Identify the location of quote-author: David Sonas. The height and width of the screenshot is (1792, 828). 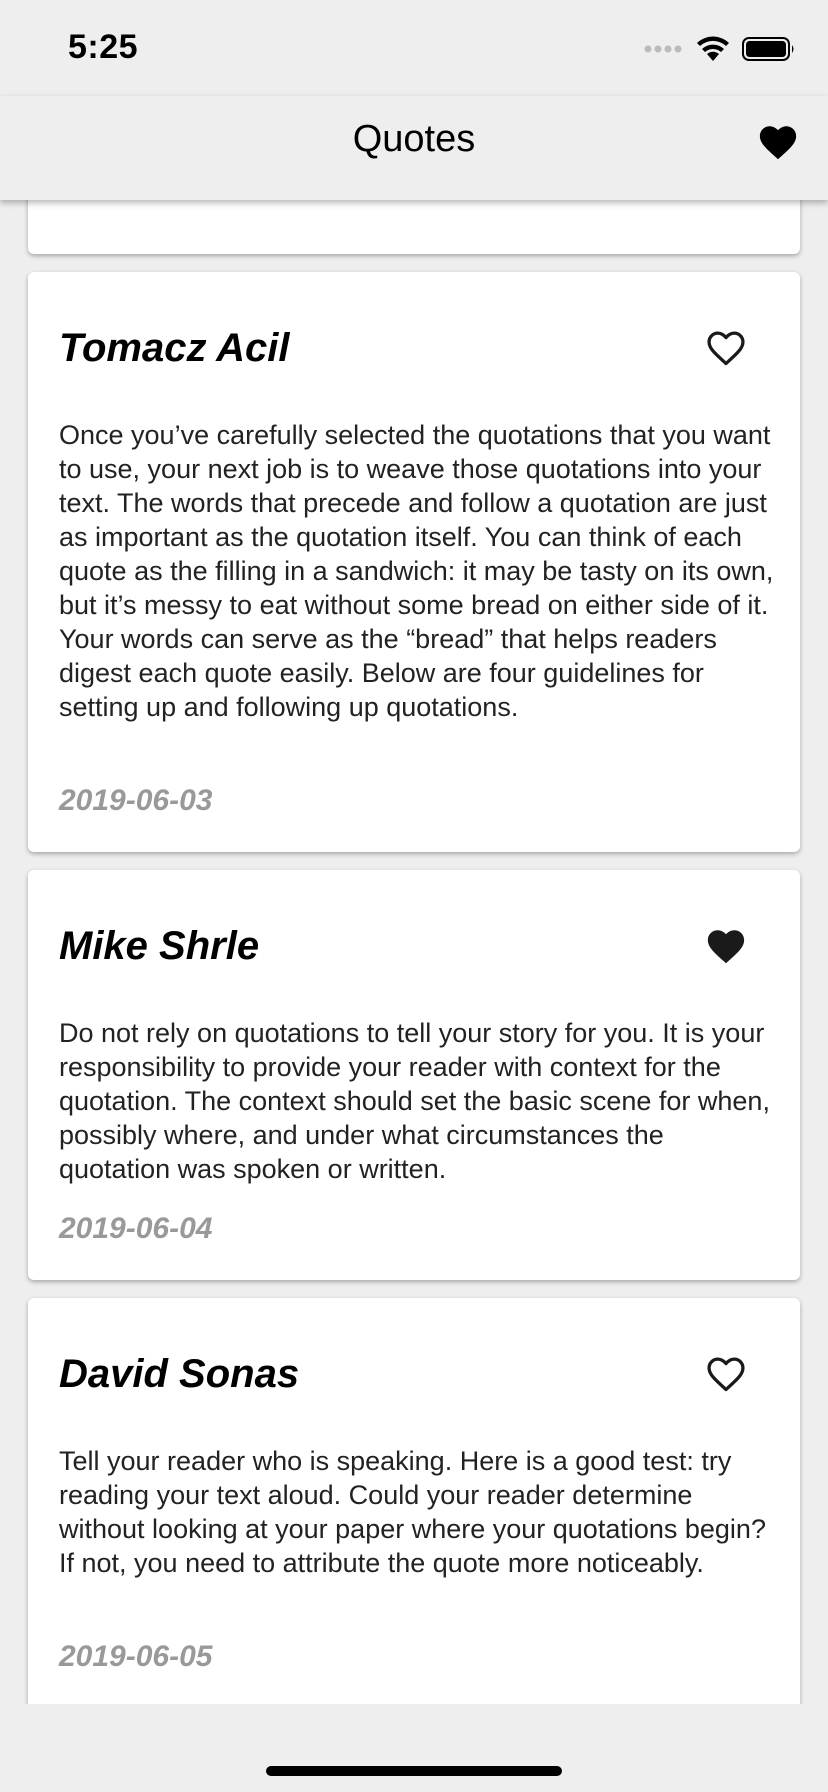
(179, 1374).